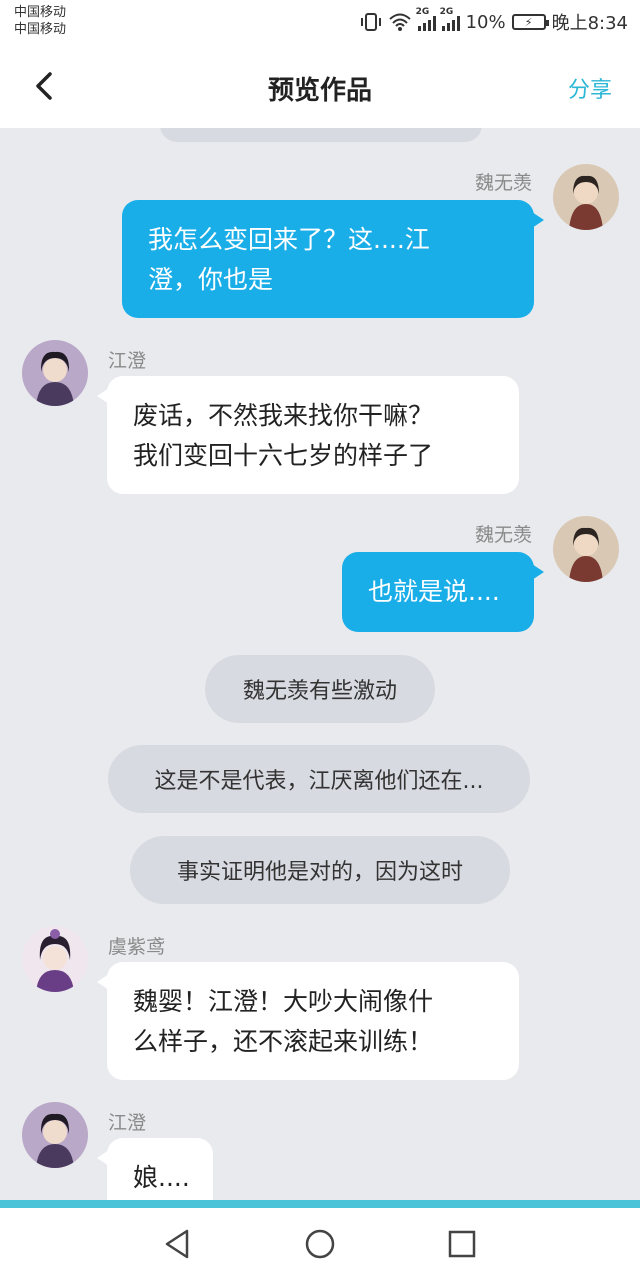  What do you see at coordinates (289, 239) in the screenshot?
I see `message-line: 我怎么变回来了？这....江` at bounding box center [289, 239].